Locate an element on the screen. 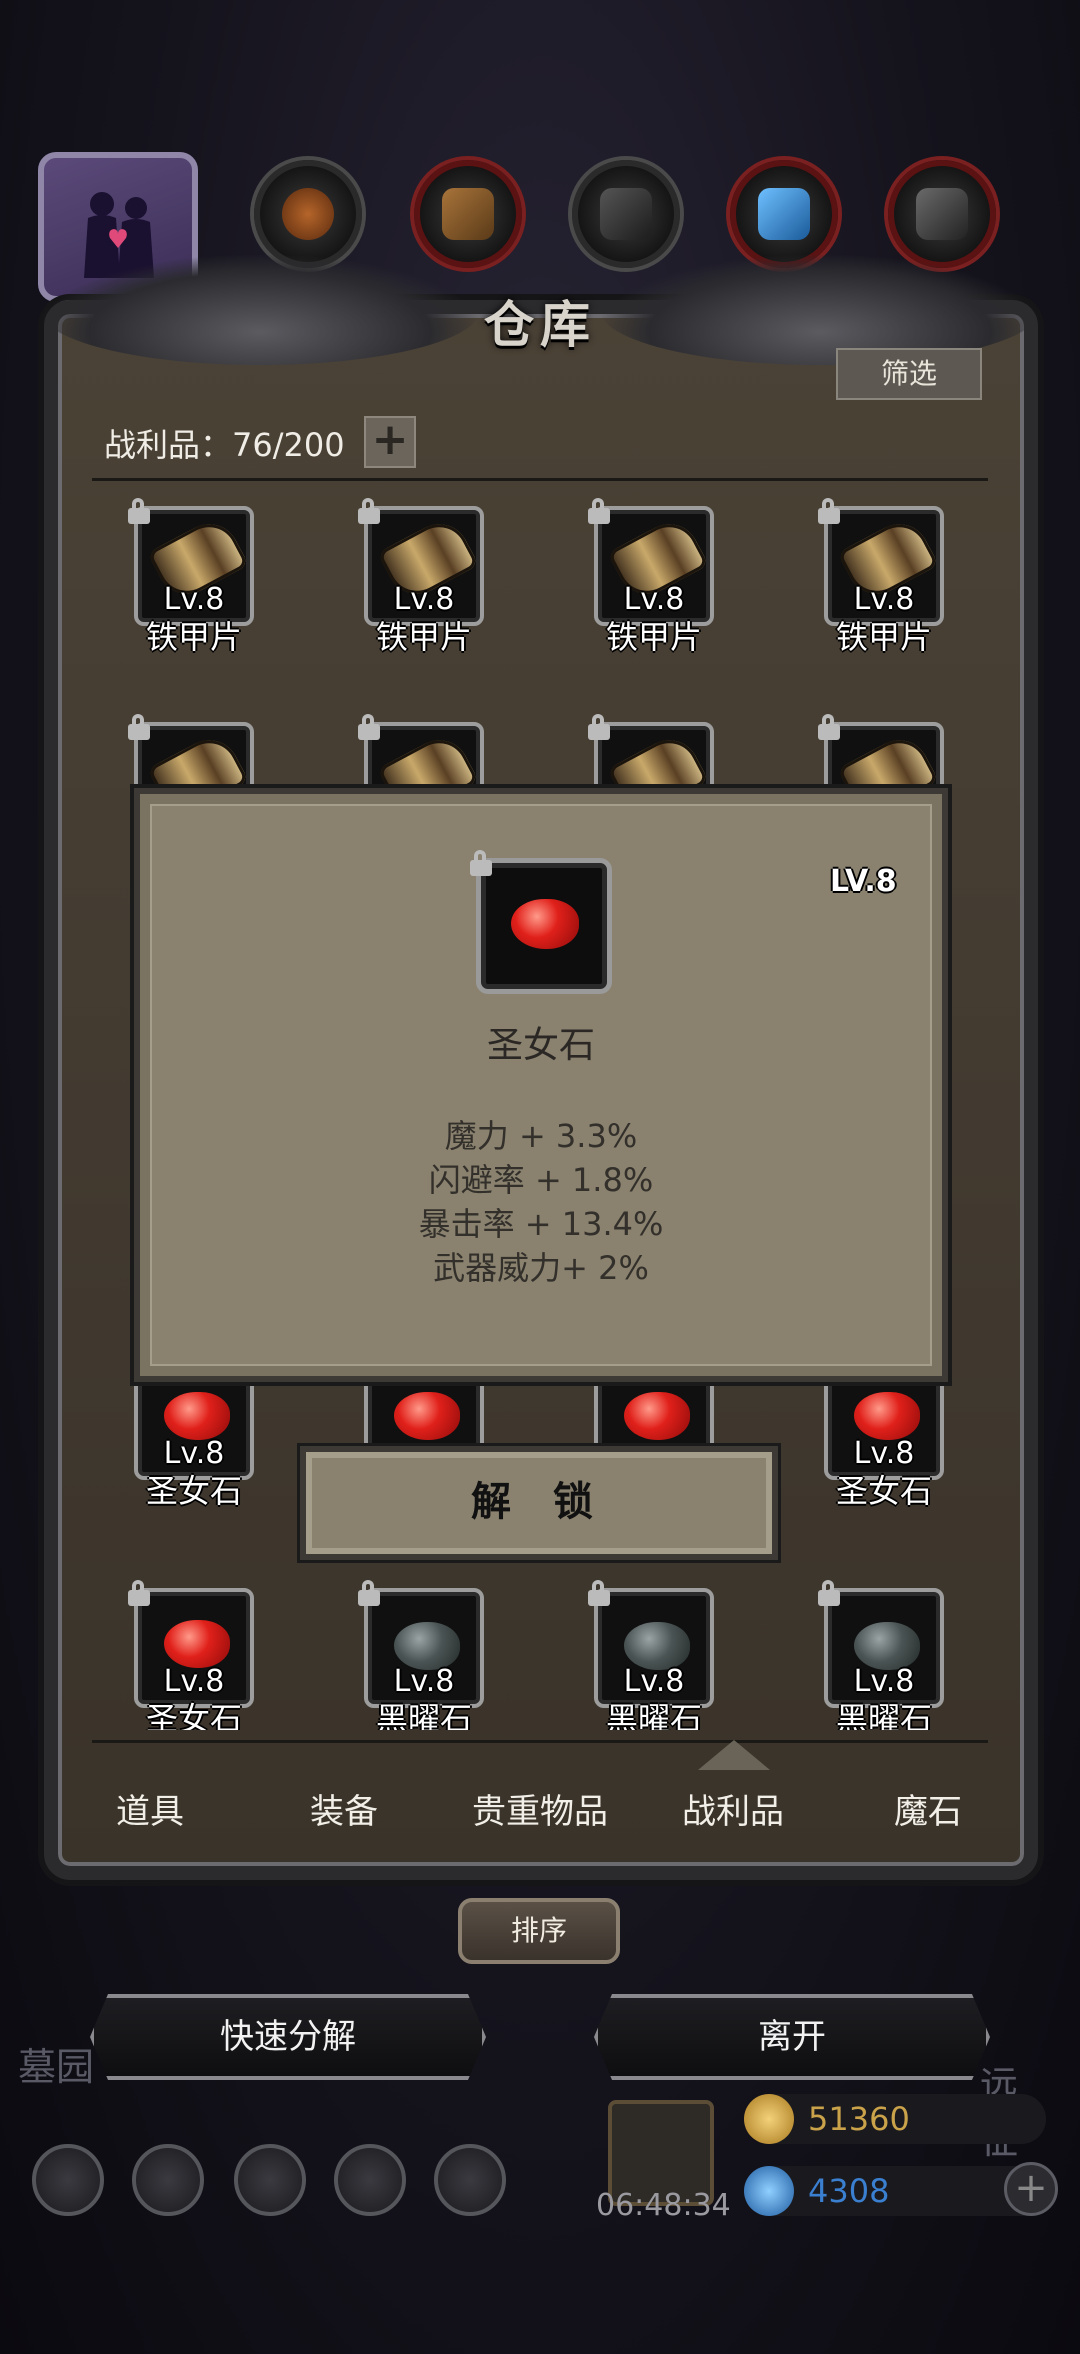 Image resolution: width=1080 pixels, height=2354 pixels. gem-amount: 4308 is located at coordinates (849, 2191).